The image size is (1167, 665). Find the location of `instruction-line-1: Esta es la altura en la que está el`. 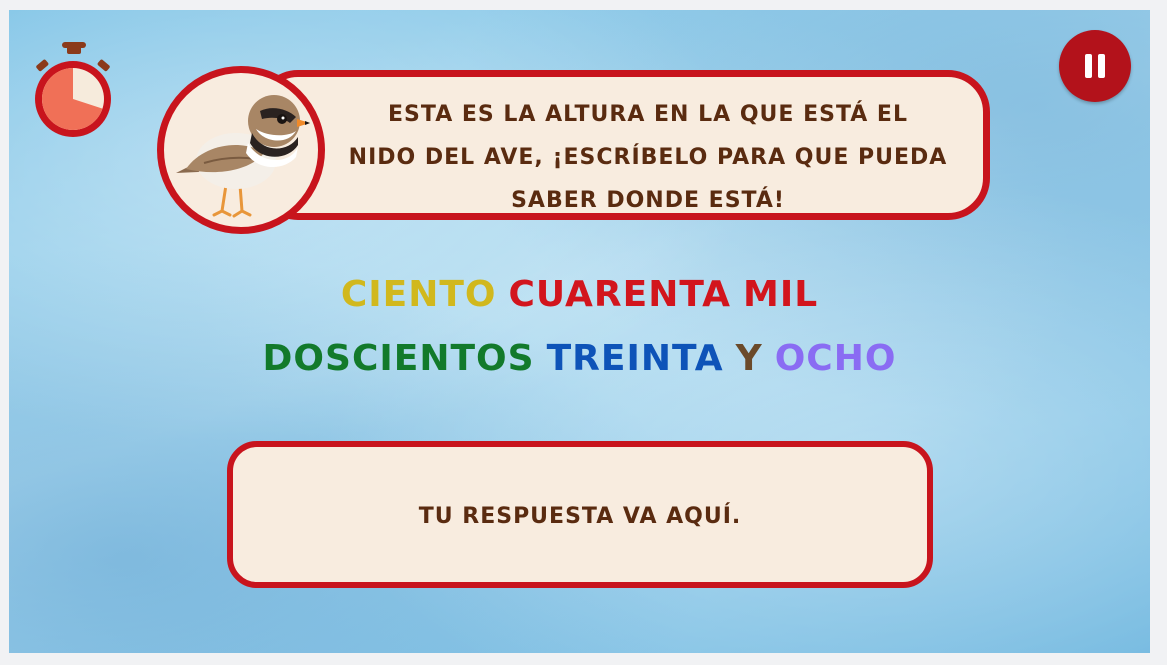

instruction-line-1: Esta es la altura en la que está el is located at coordinates (648, 114).